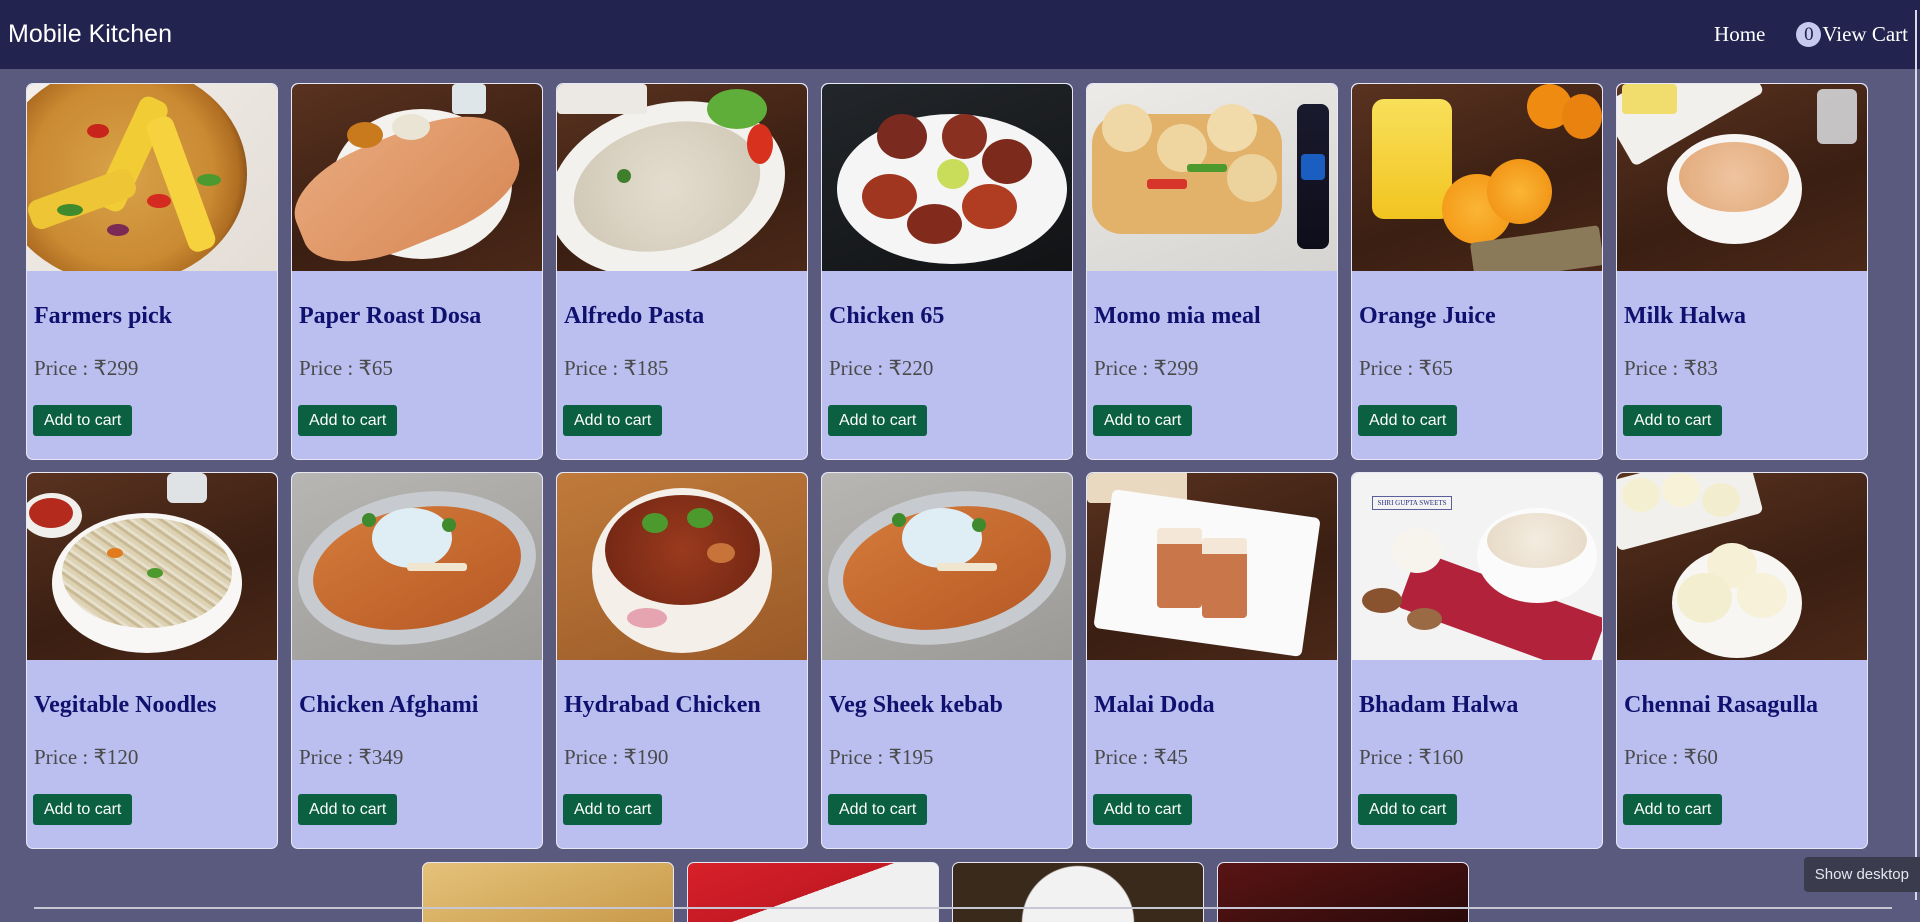 The width and height of the screenshot is (1920, 922). I want to click on view-cart-label: View Cart, so click(1865, 34).